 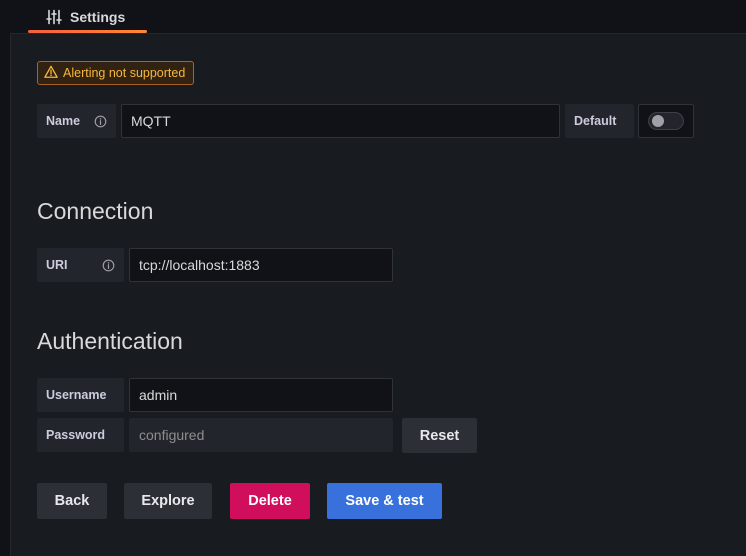 I want to click on password-label-text: Password, so click(x=76, y=435).